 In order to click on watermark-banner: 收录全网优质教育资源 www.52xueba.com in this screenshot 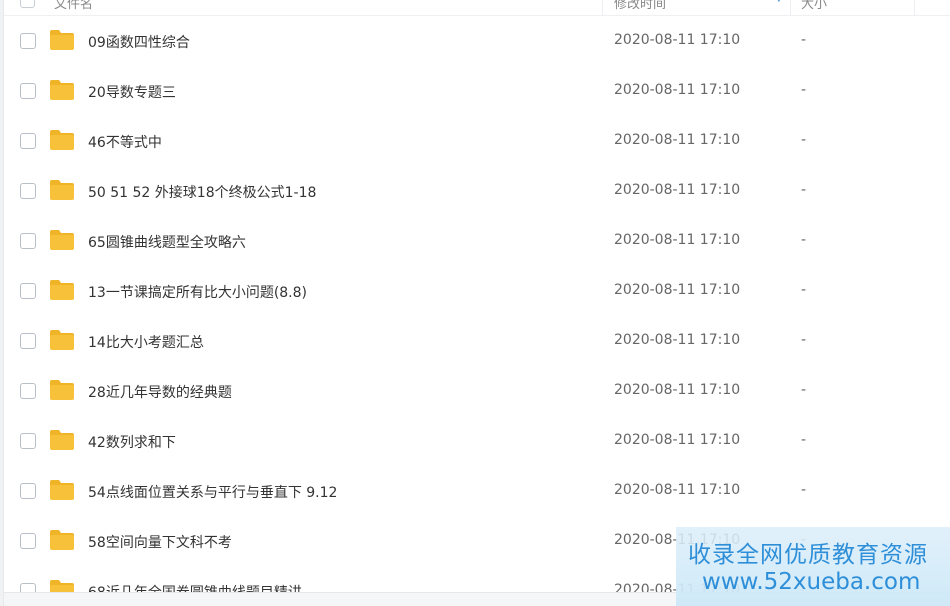, I will do `click(813, 566)`.